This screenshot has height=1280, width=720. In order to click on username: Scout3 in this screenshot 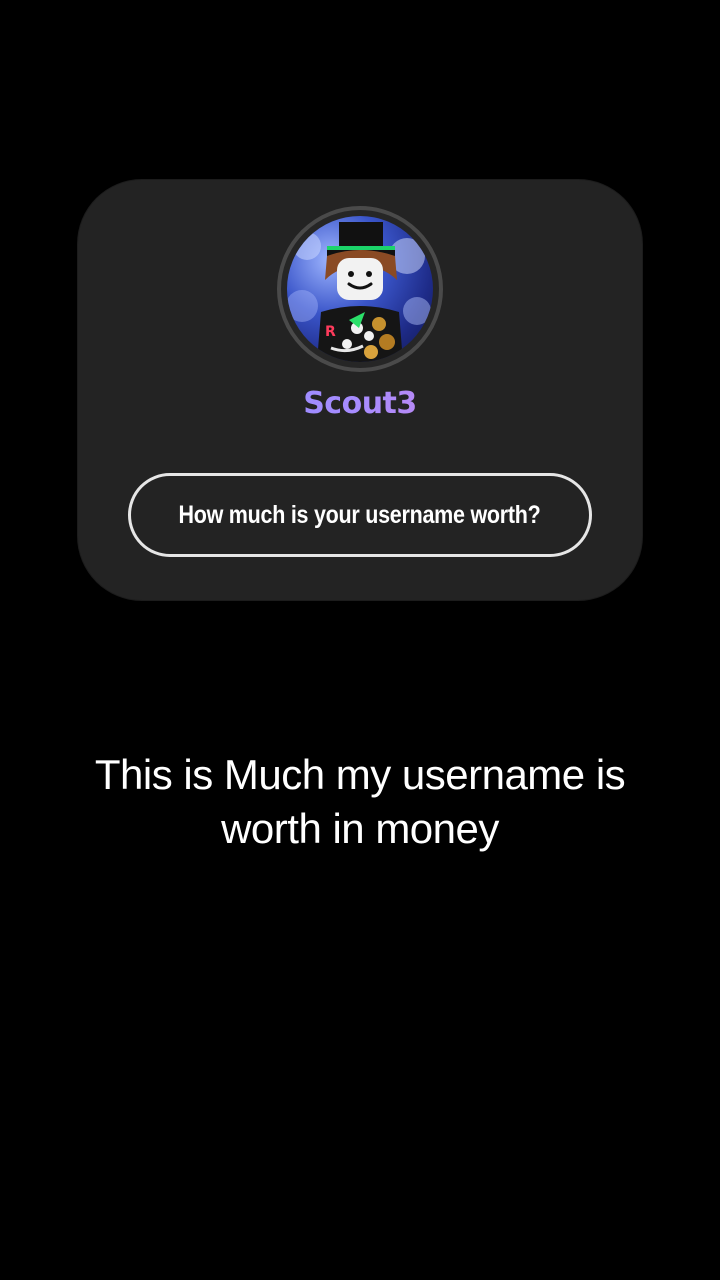, I will do `click(360, 403)`.